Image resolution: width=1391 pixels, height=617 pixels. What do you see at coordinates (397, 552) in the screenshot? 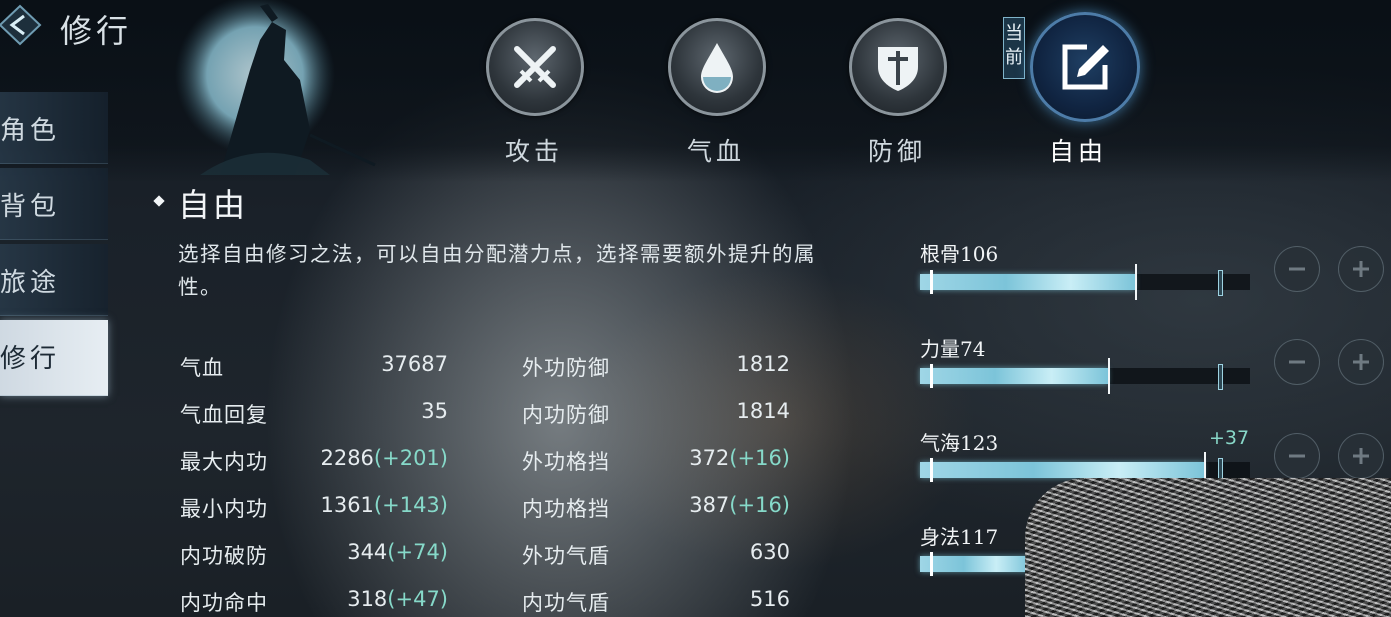
I see `stat-value: 344(+74)` at bounding box center [397, 552].